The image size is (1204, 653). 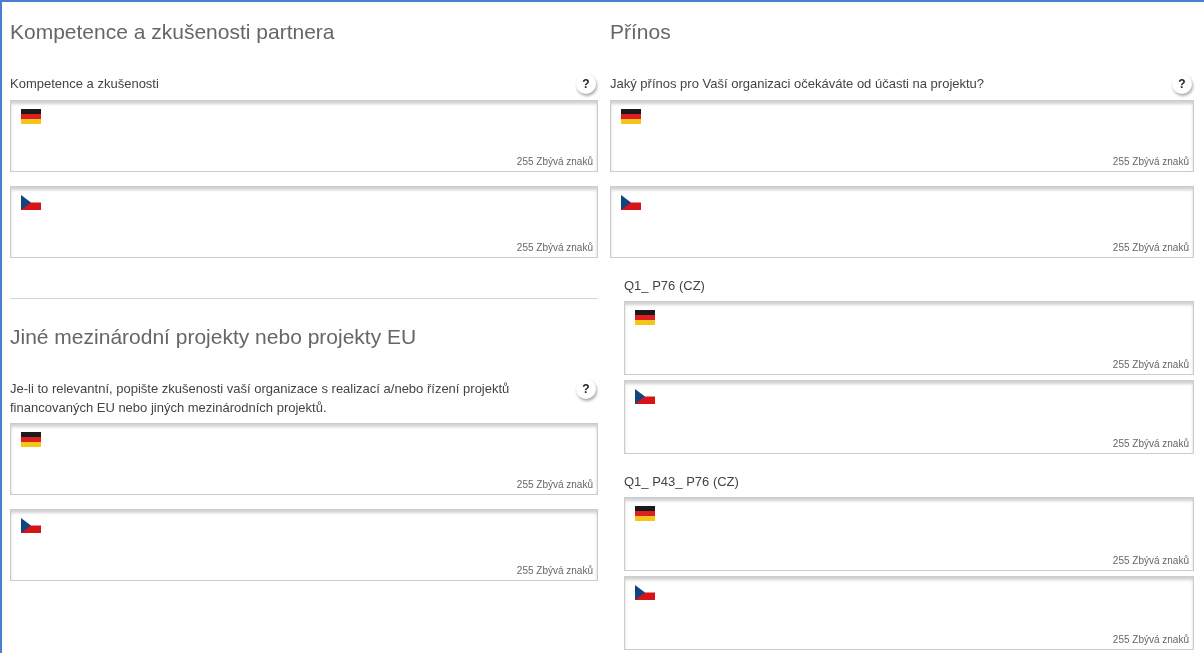 I want to click on field-label: Q1_ P76 (CZ), so click(x=664, y=286).